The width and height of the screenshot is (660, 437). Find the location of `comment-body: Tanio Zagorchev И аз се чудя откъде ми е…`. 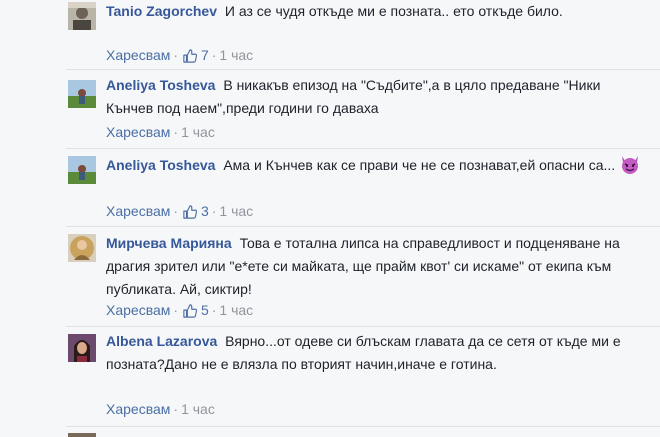

comment-body: Tanio Zagorchev И аз се чудя откъде ми е… is located at coordinates (376, 11).